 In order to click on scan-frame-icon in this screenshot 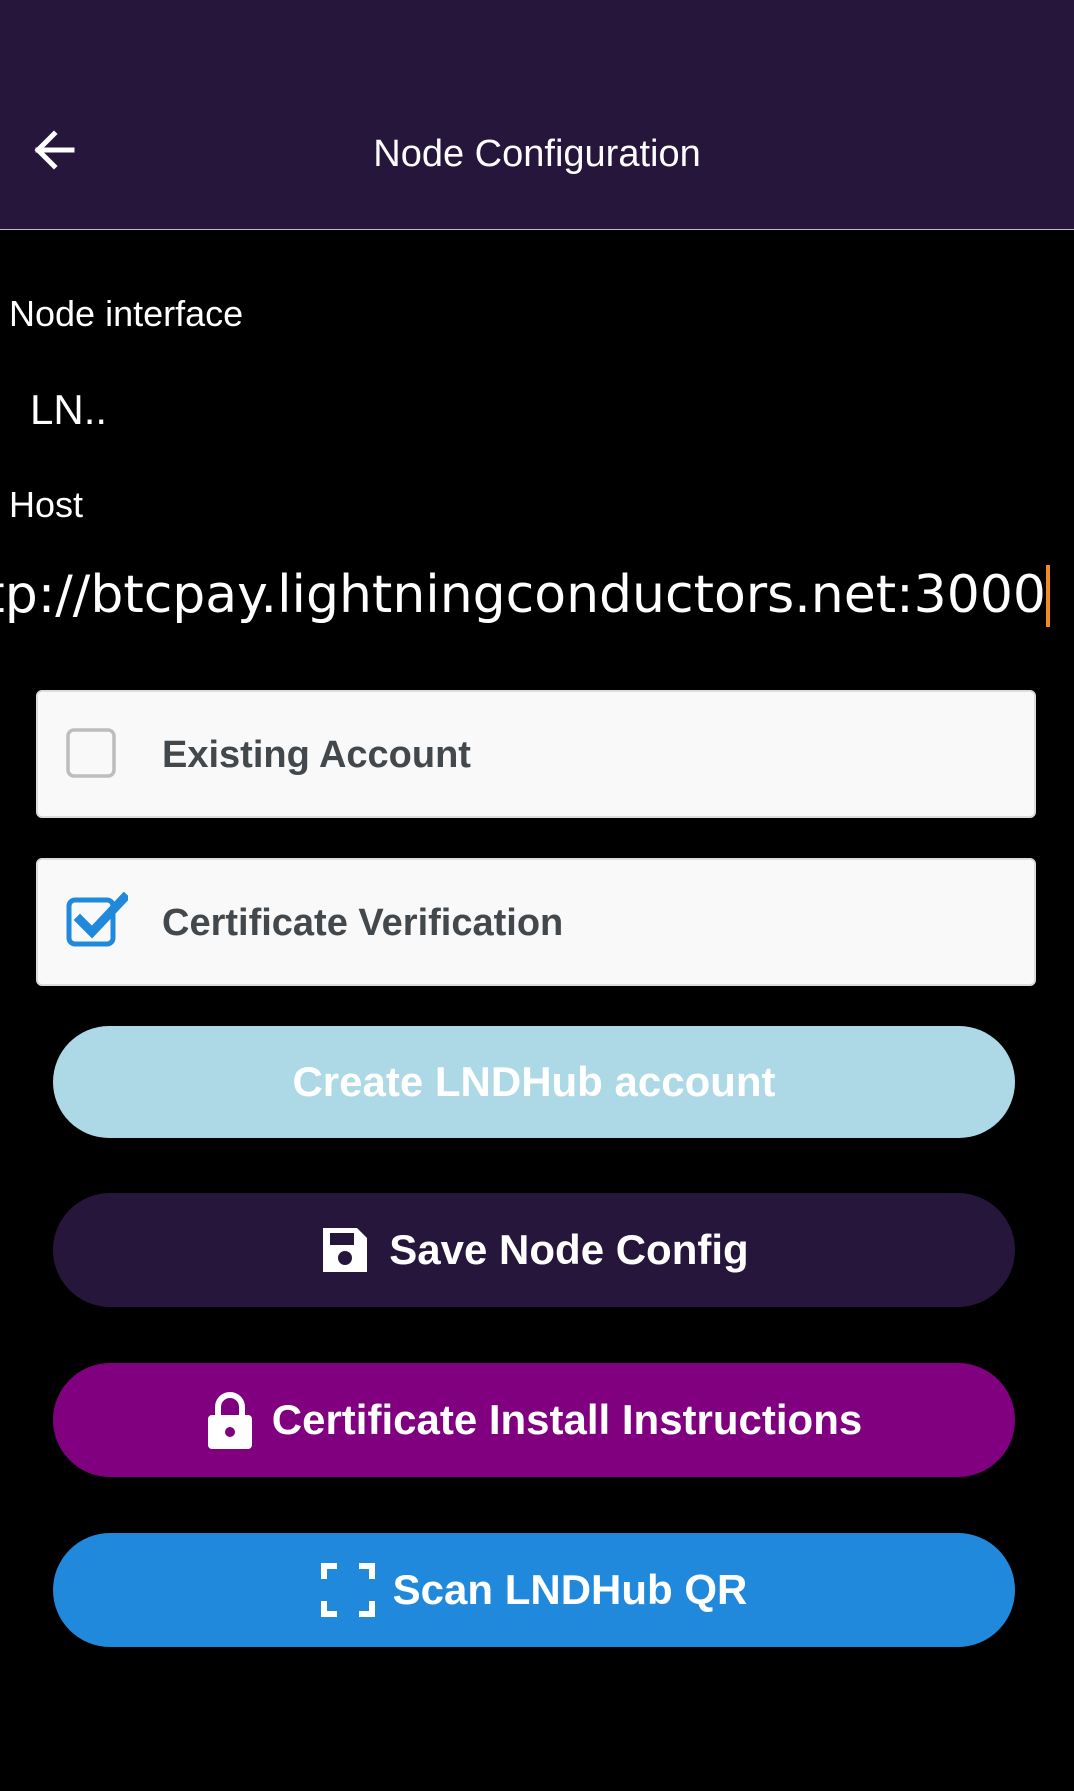, I will do `click(347, 1590)`.